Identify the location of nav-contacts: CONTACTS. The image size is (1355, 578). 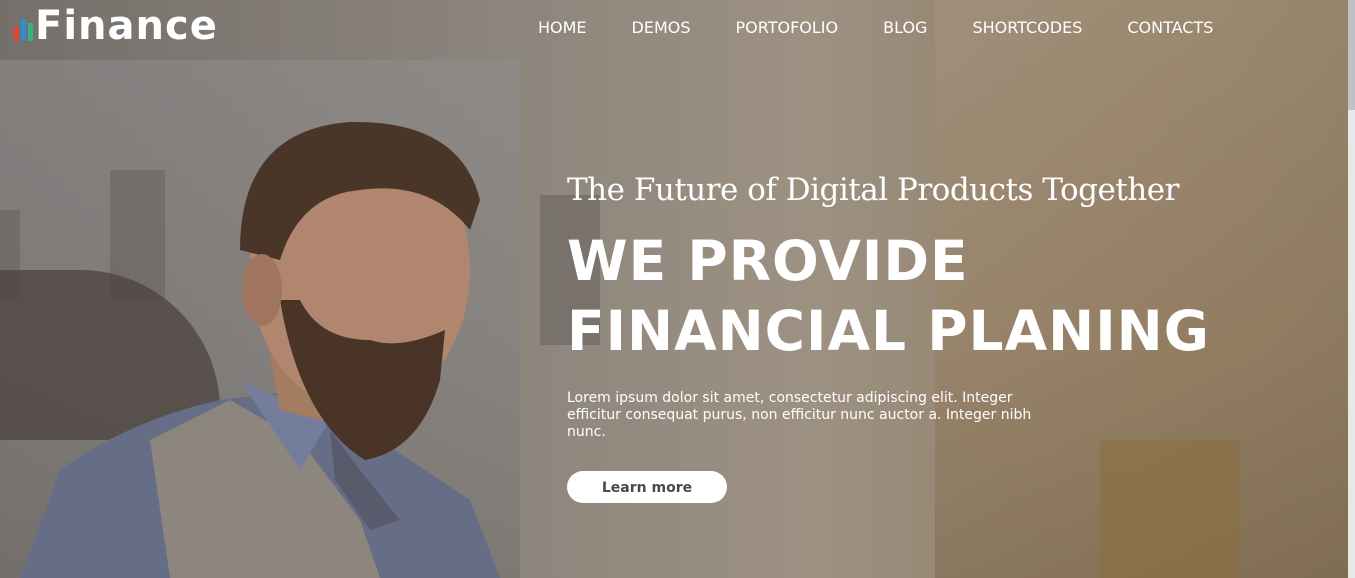
(1170, 27).